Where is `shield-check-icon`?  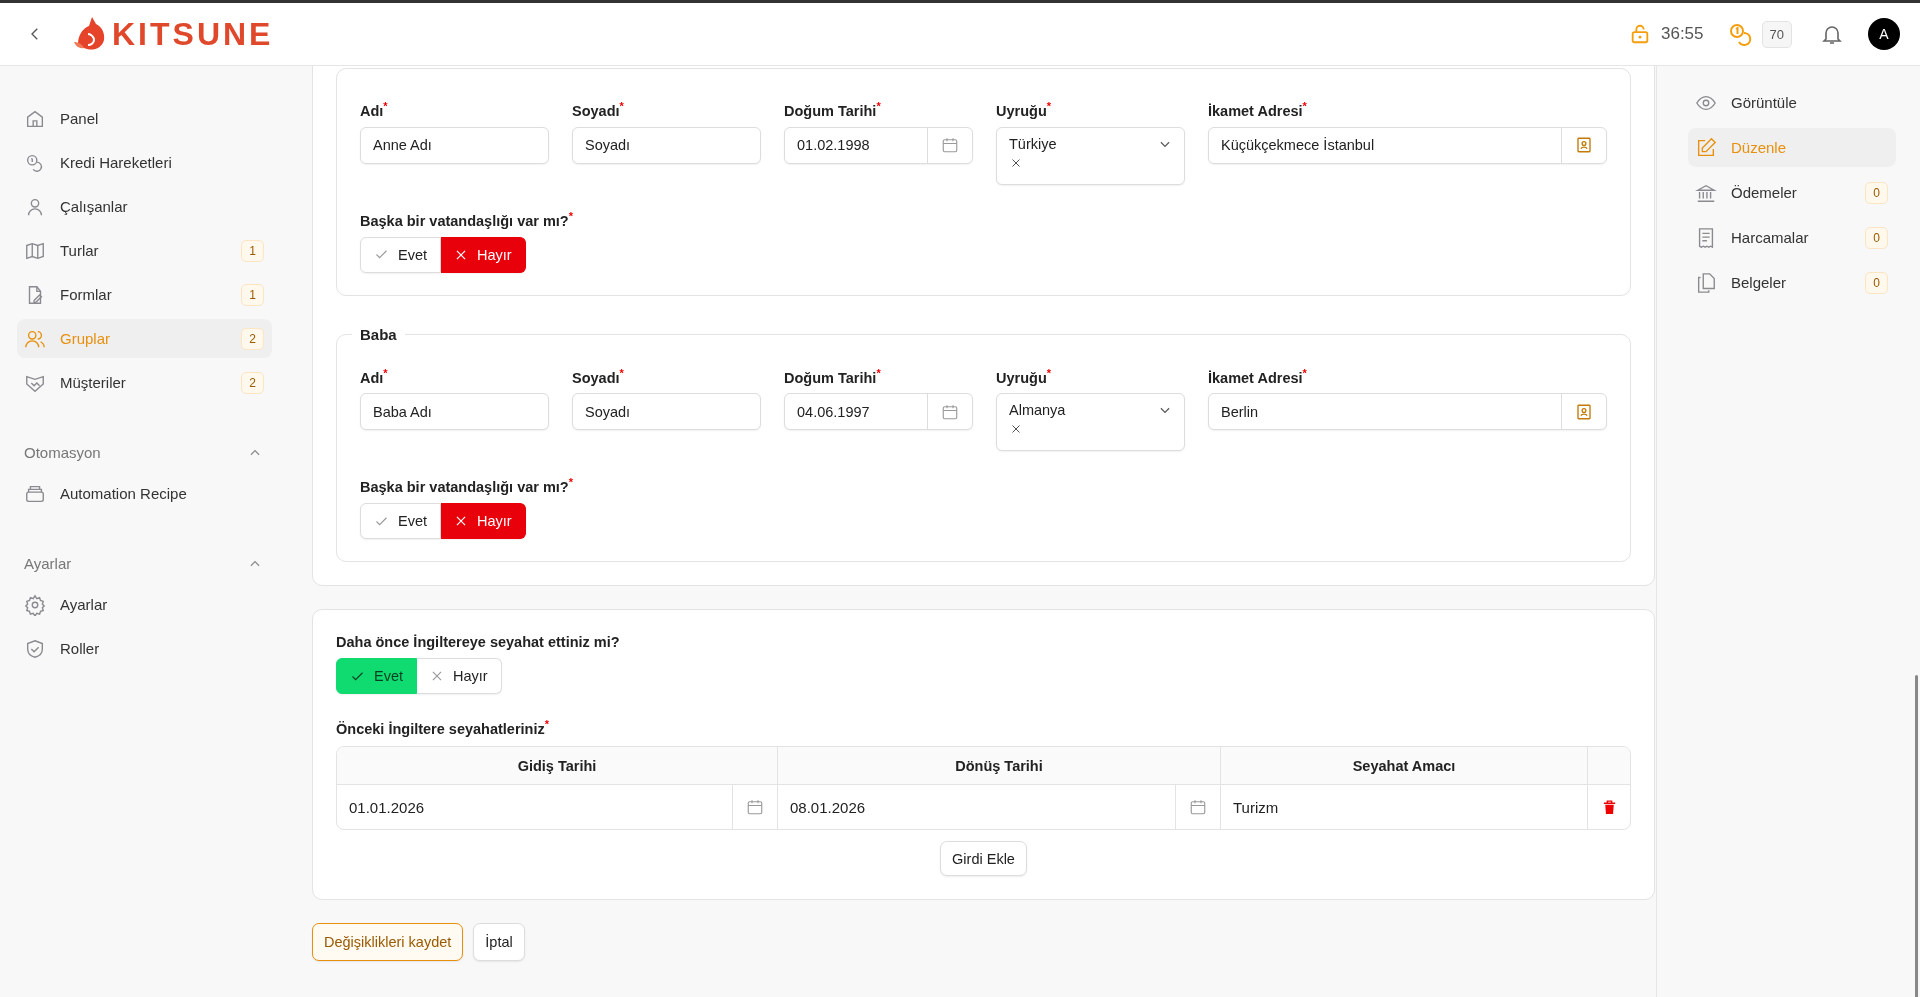 shield-check-icon is located at coordinates (35, 648).